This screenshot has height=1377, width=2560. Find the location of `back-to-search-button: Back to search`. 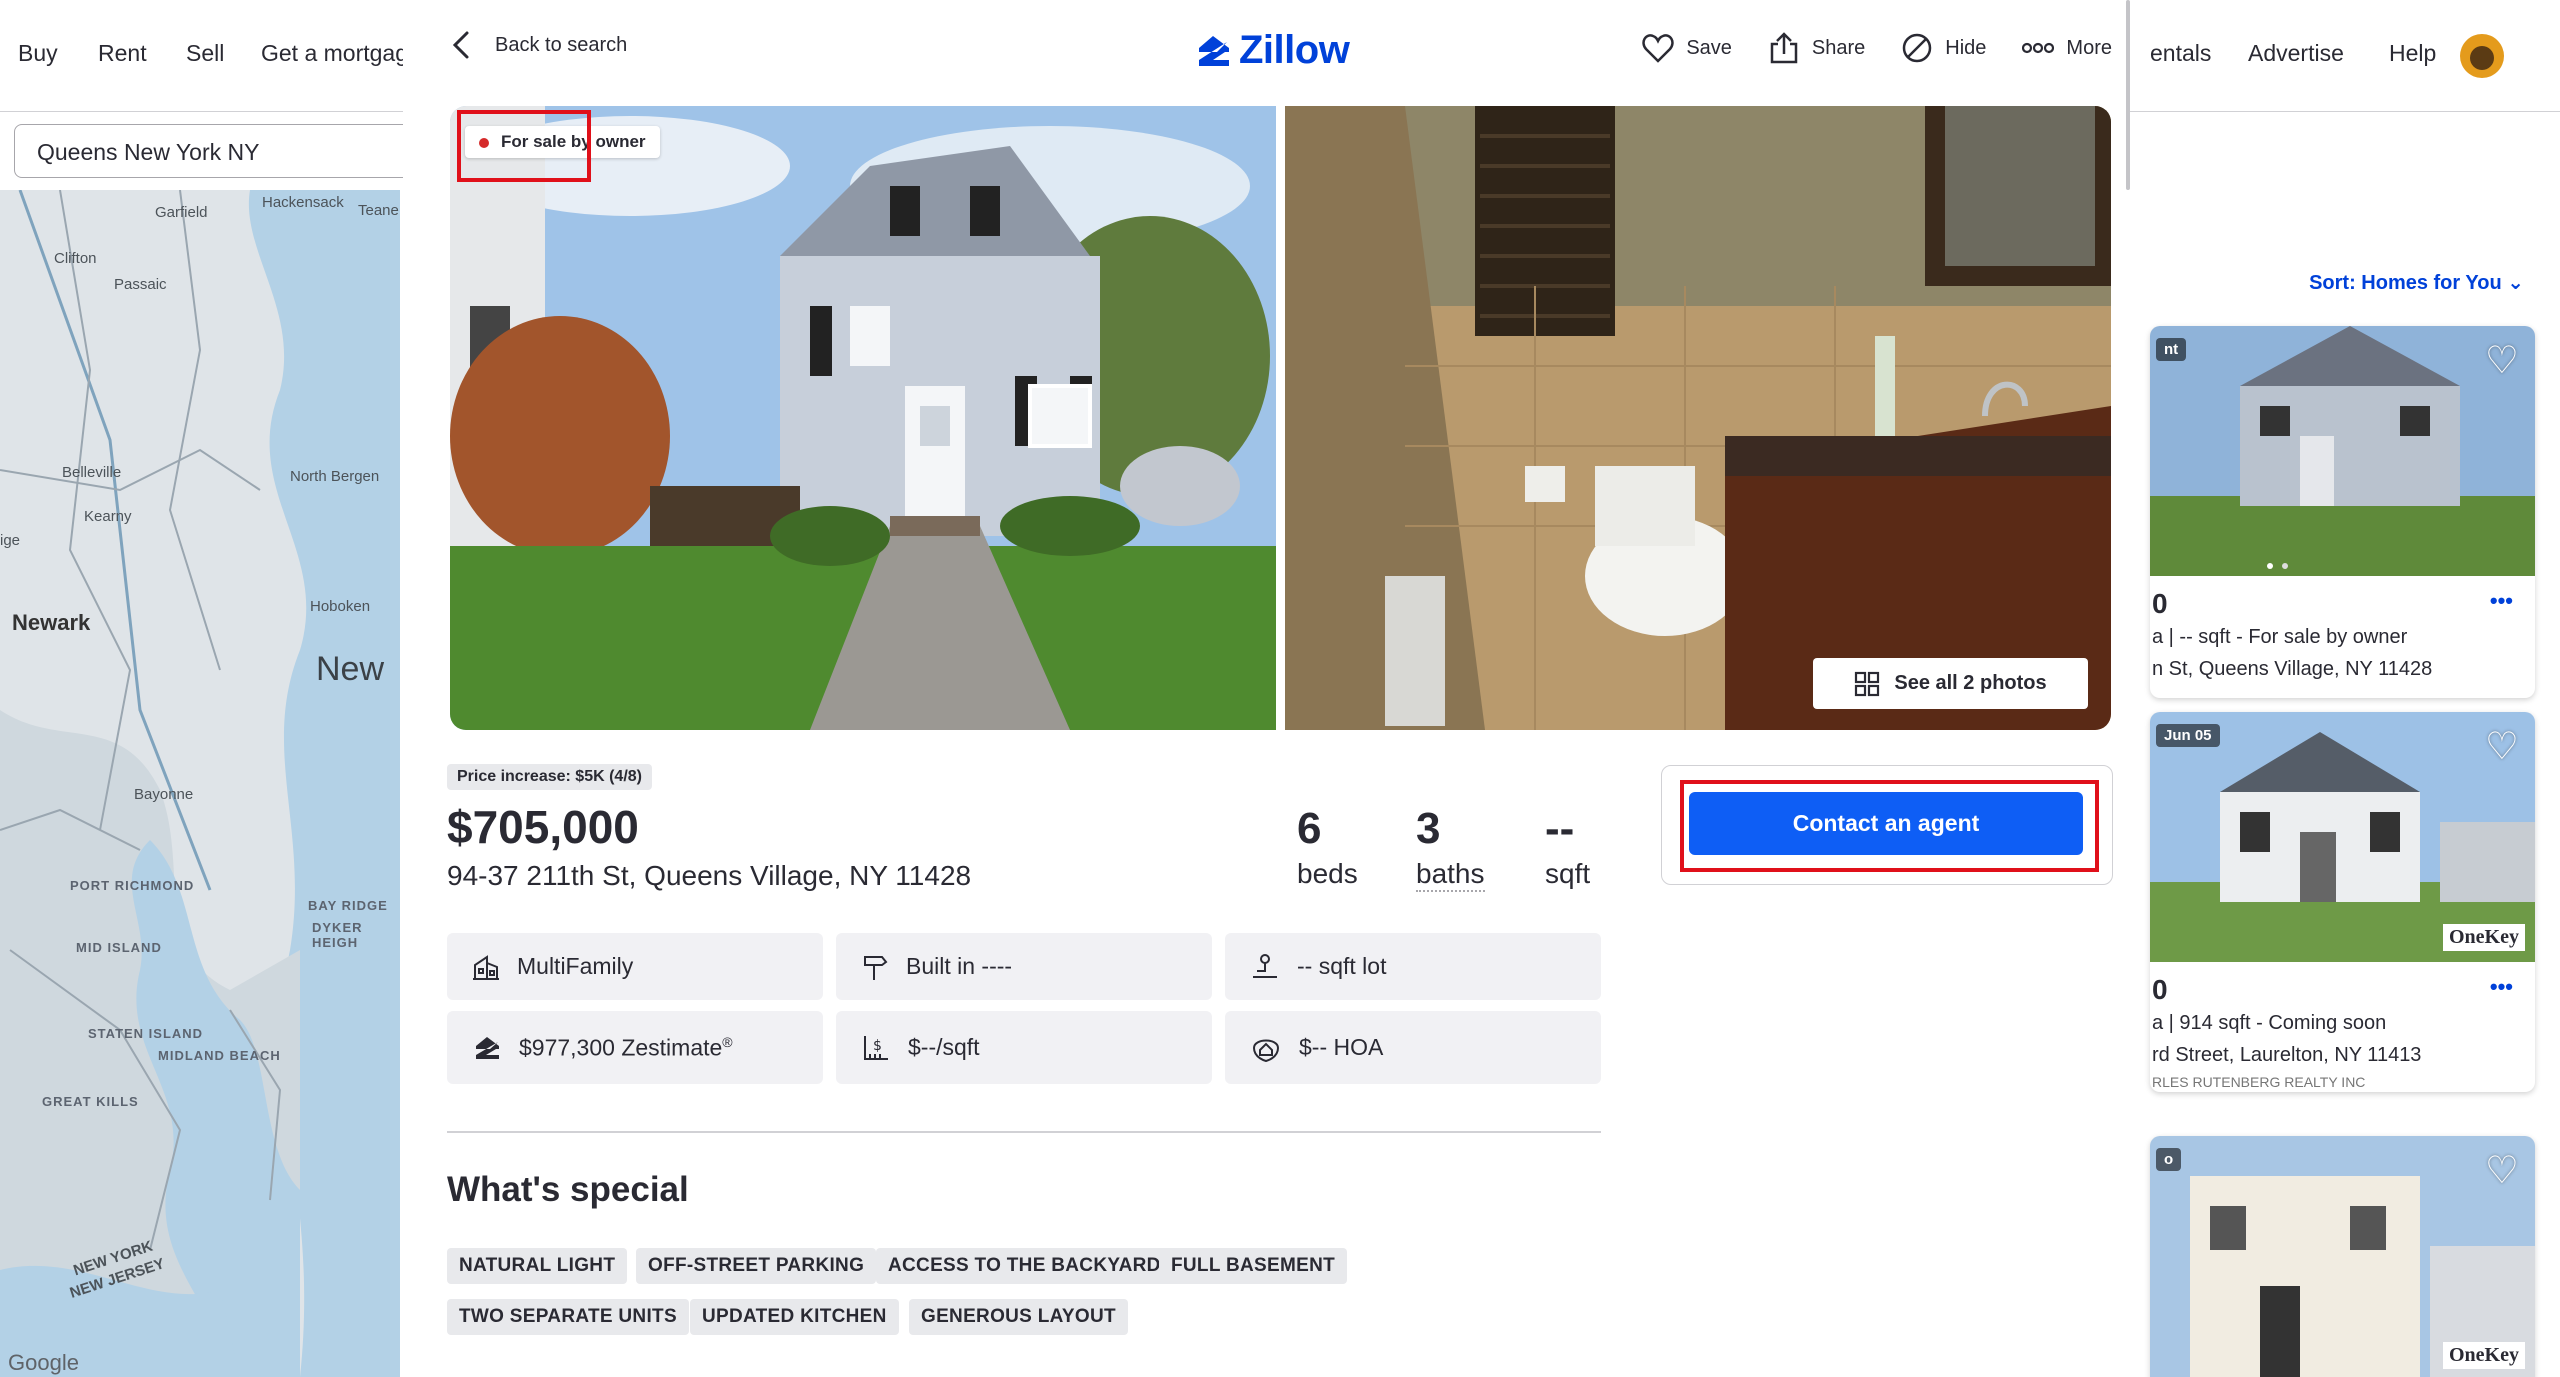

back-to-search-button: Back to search is located at coordinates (539, 45).